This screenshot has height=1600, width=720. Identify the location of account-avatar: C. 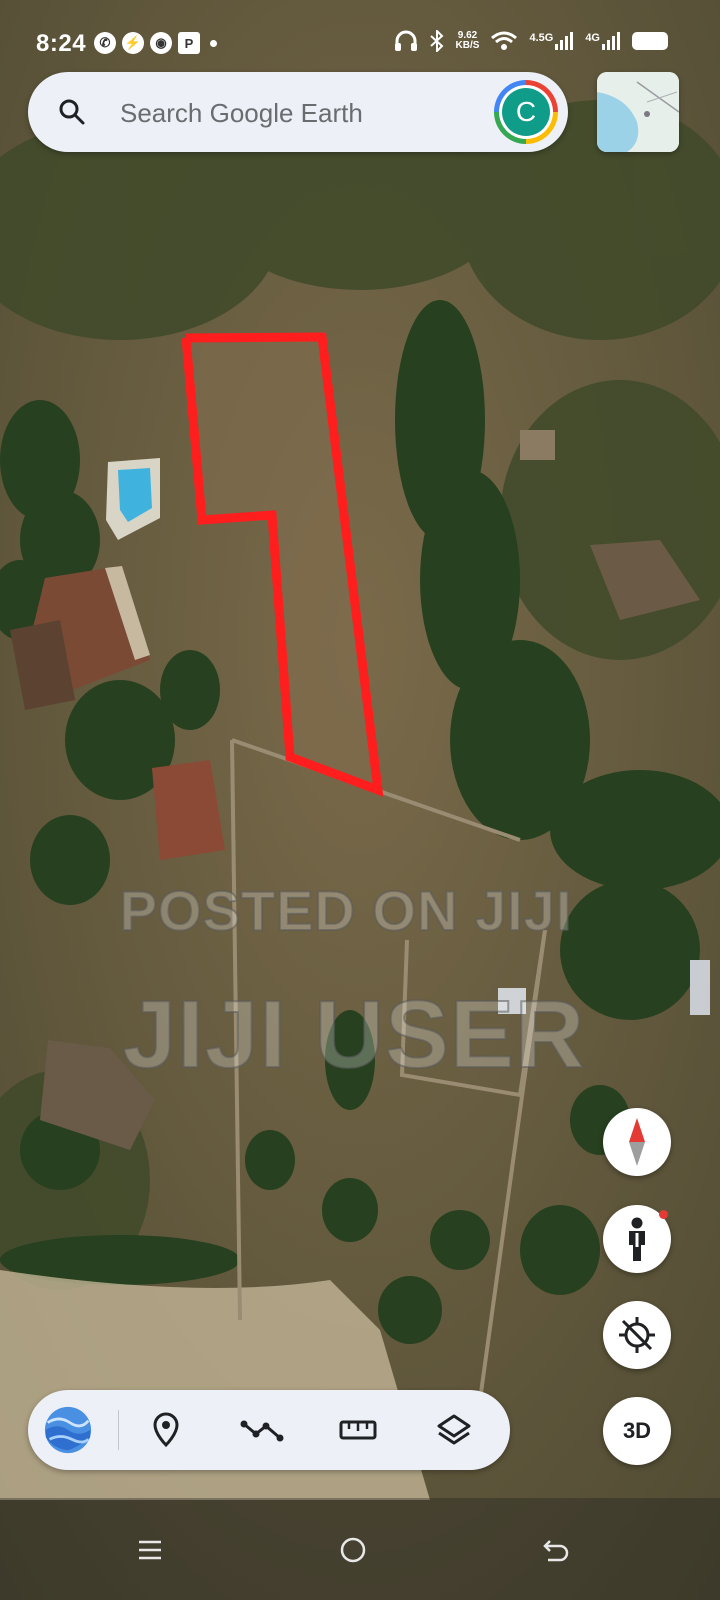
(526, 112).